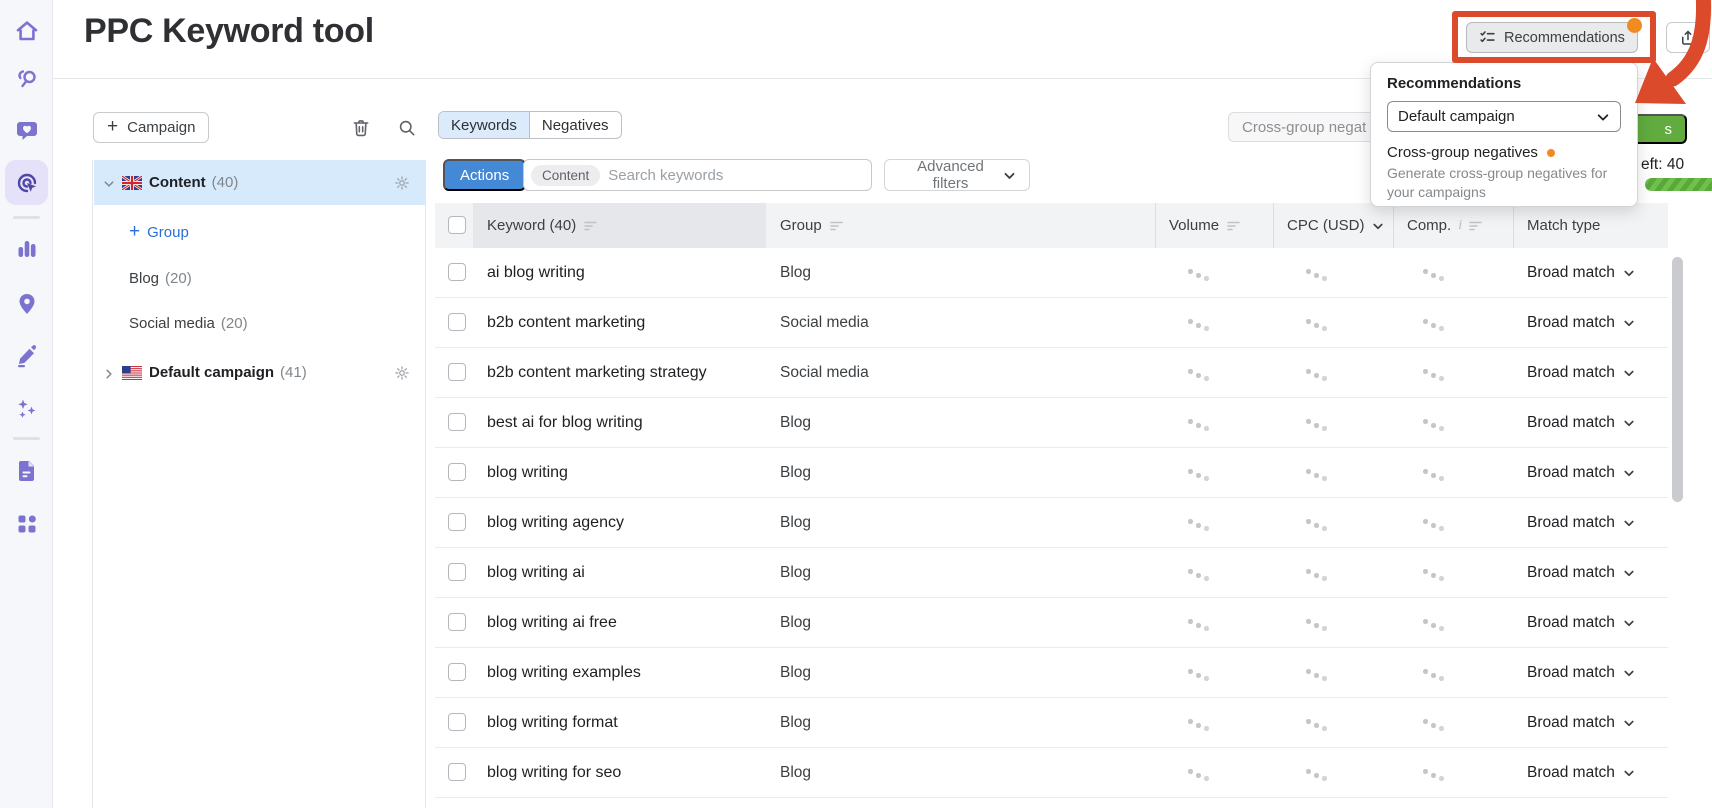 The image size is (1712, 808). What do you see at coordinates (407, 128) in the screenshot?
I see `search-icon` at bounding box center [407, 128].